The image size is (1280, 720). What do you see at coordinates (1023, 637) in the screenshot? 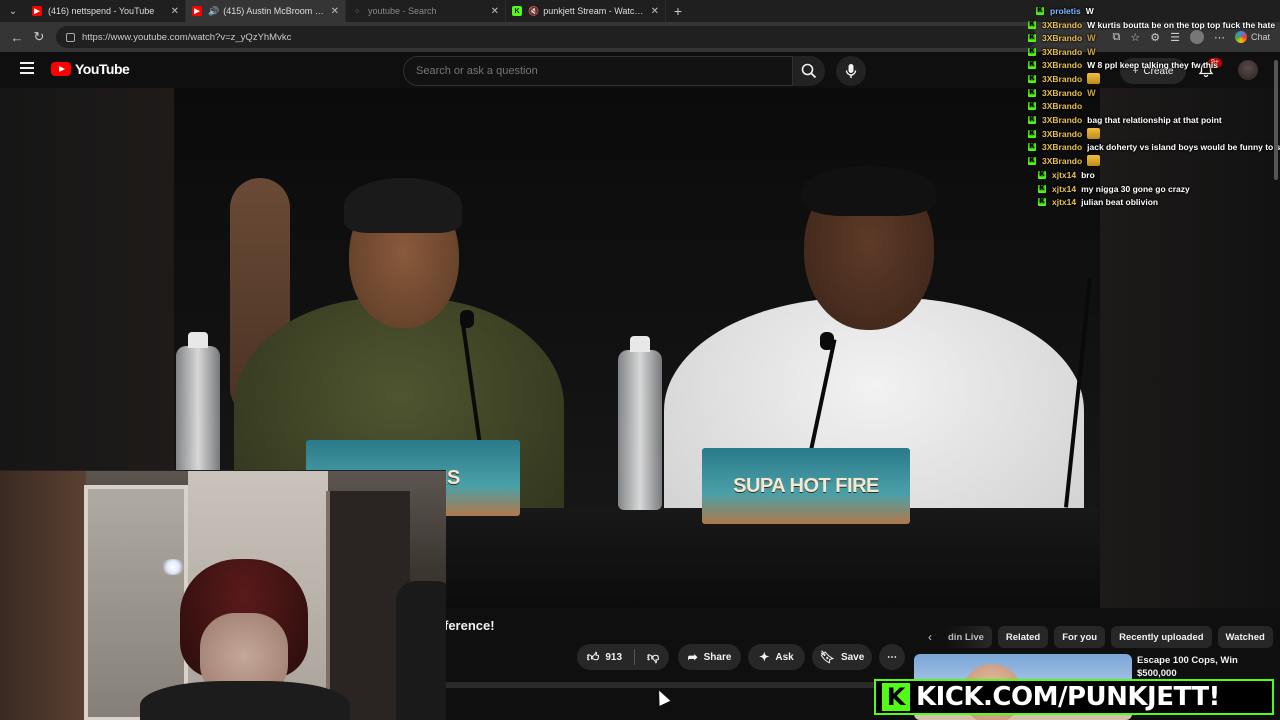
I see `chip-related: Related` at bounding box center [1023, 637].